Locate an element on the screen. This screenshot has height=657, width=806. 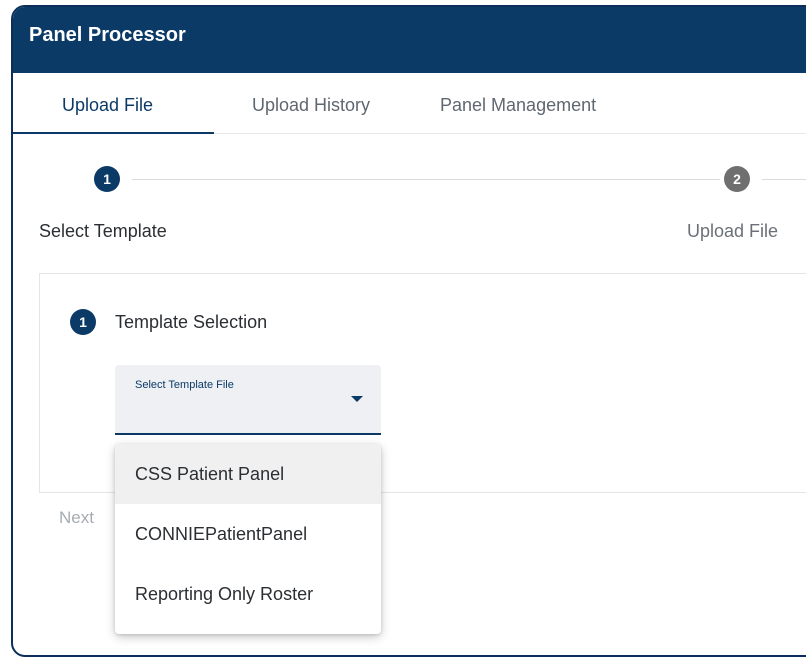
step-1-indicator: 1 is located at coordinates (107, 179).